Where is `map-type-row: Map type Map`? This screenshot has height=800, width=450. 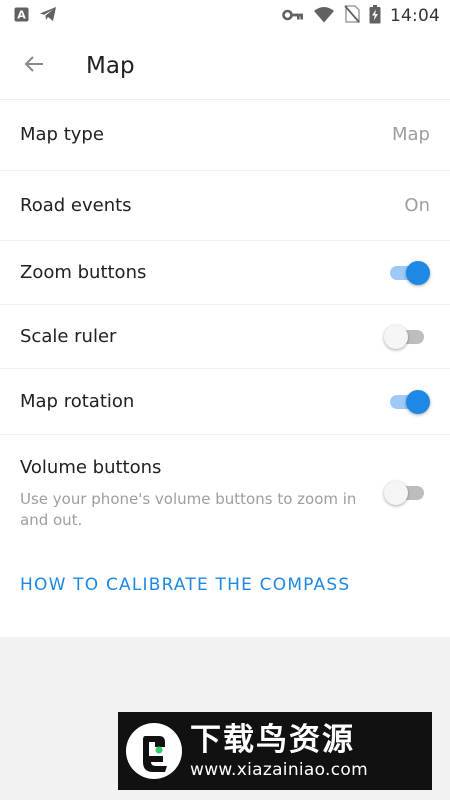
map-type-row: Map type Map is located at coordinates (225, 135).